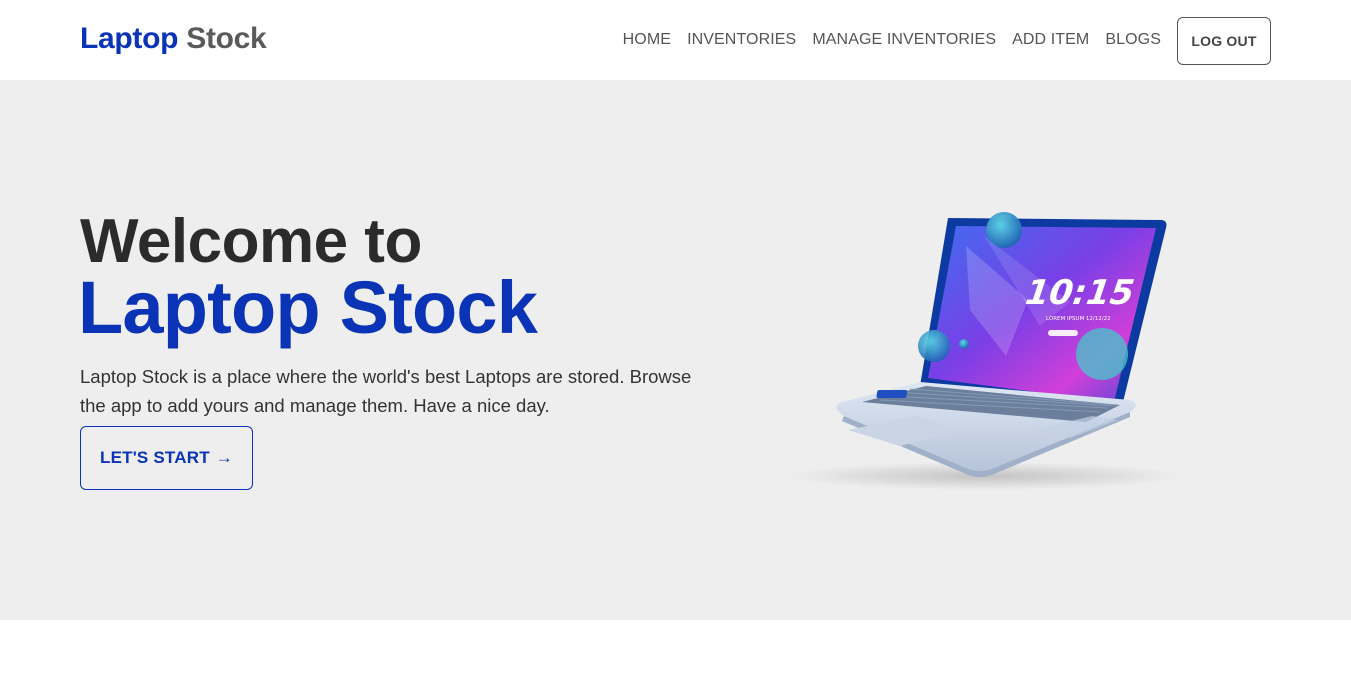 This screenshot has width=1351, height=693. I want to click on logout-button: LOG OUT, so click(1224, 41).